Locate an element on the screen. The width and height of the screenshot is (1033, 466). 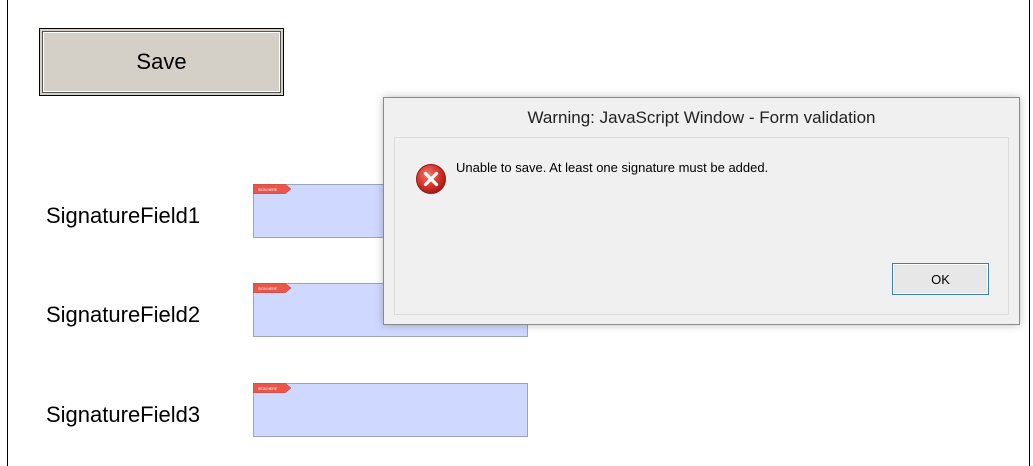
save-button: Save is located at coordinates (161, 62).